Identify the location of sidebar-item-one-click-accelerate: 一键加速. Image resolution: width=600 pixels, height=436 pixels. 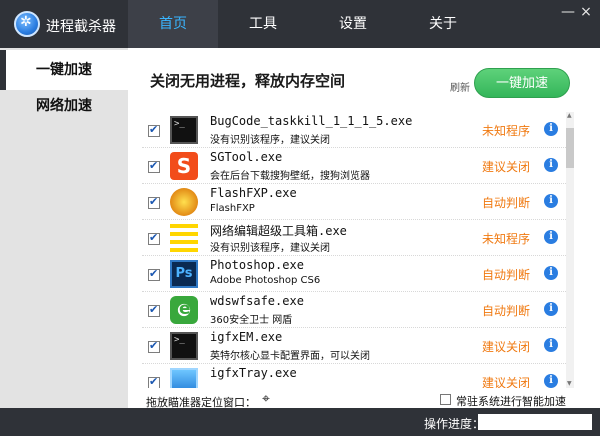
(64, 70).